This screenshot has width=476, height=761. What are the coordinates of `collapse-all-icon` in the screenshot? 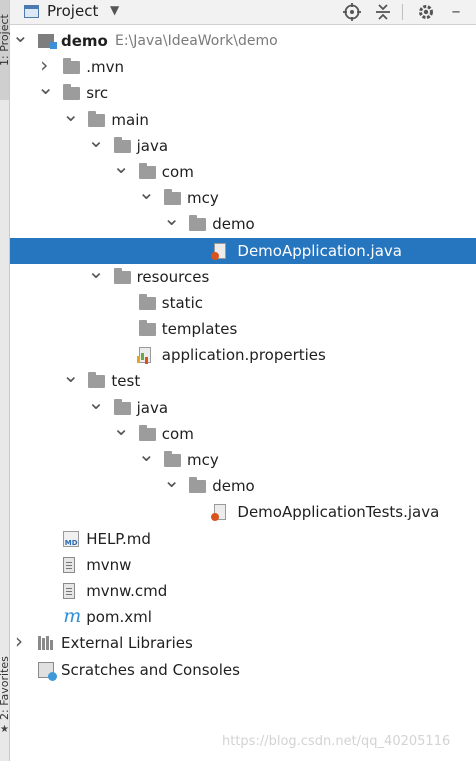 It's located at (383, 12).